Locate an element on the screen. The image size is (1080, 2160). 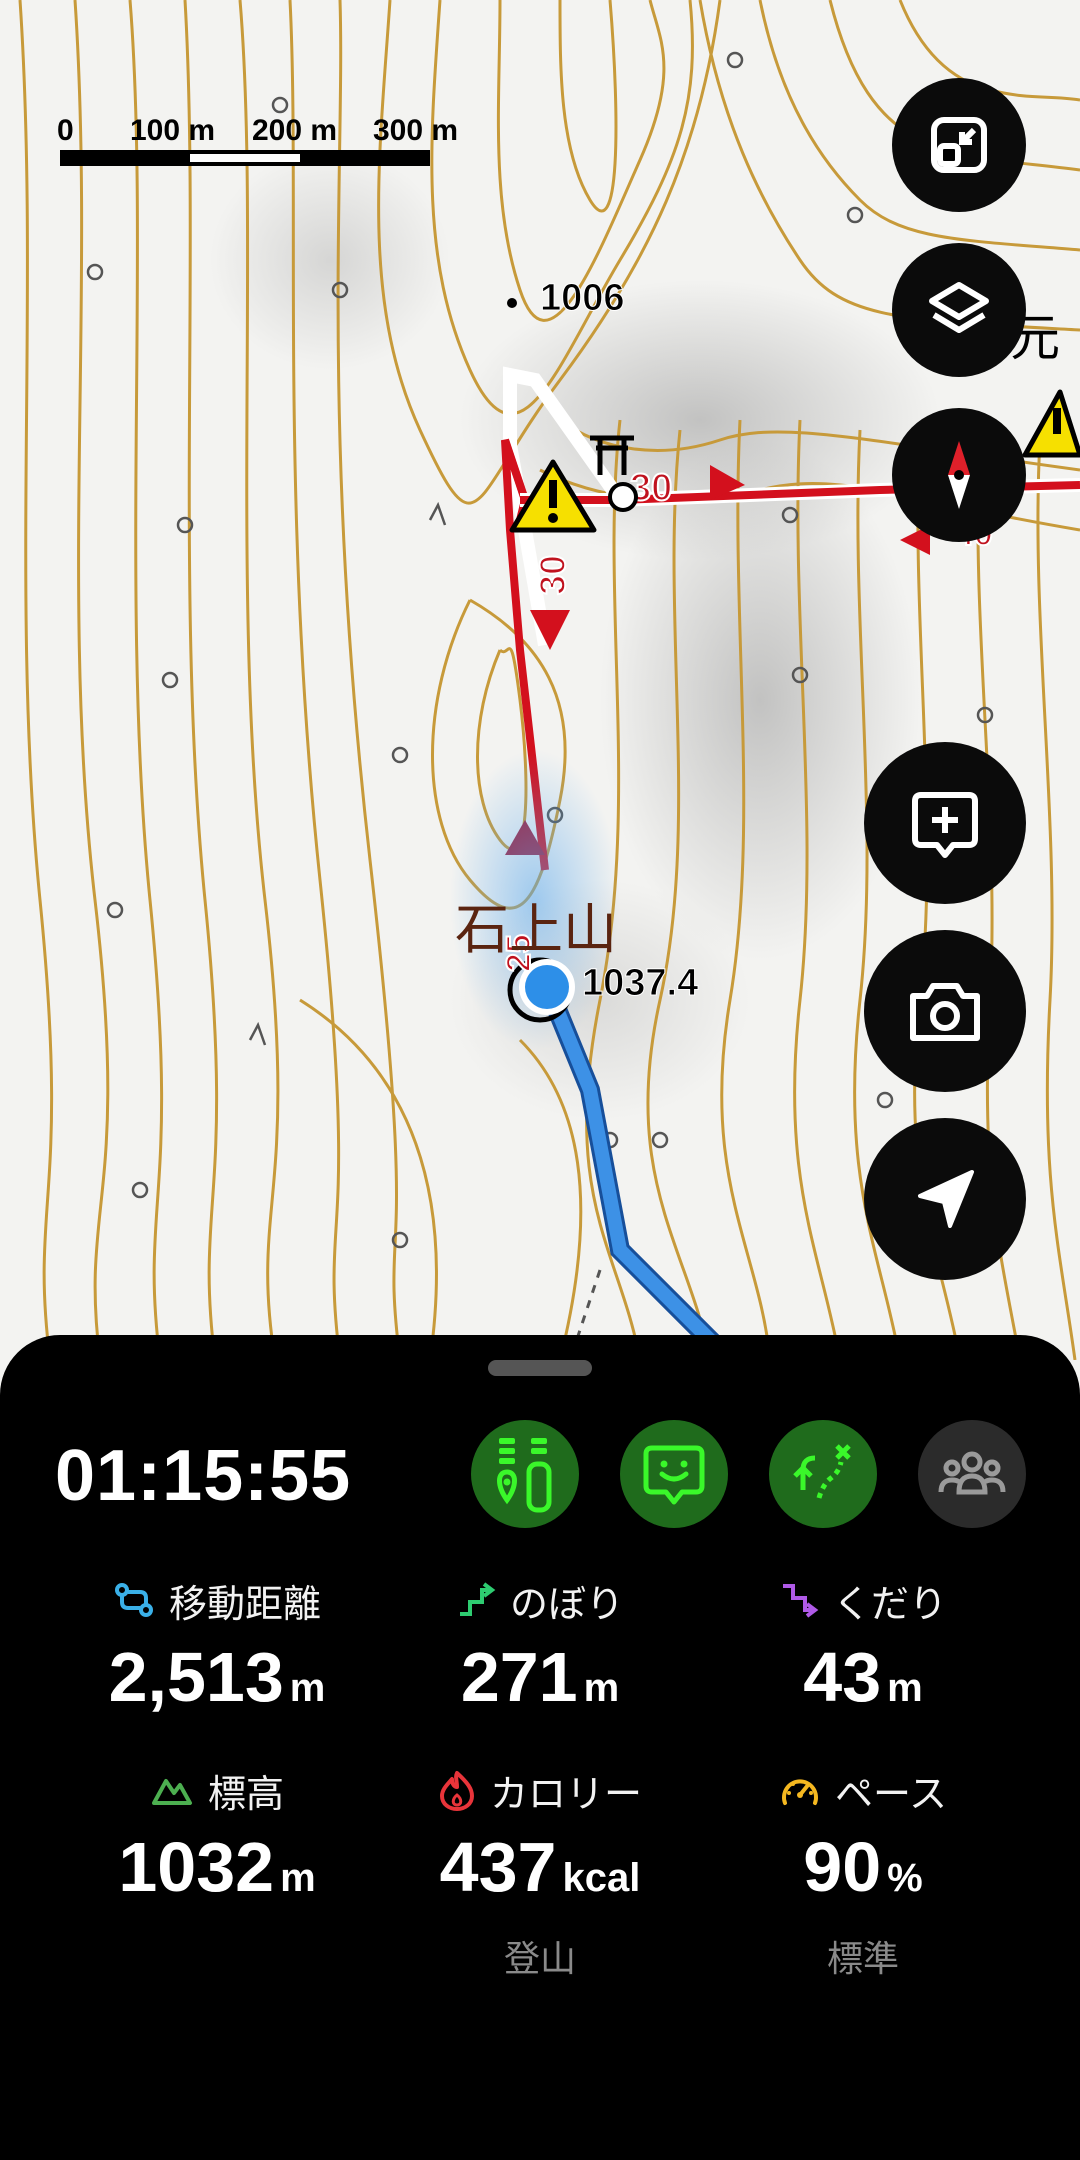
altitude-stat: 標高 1032 m is located at coordinates (217, 1841).